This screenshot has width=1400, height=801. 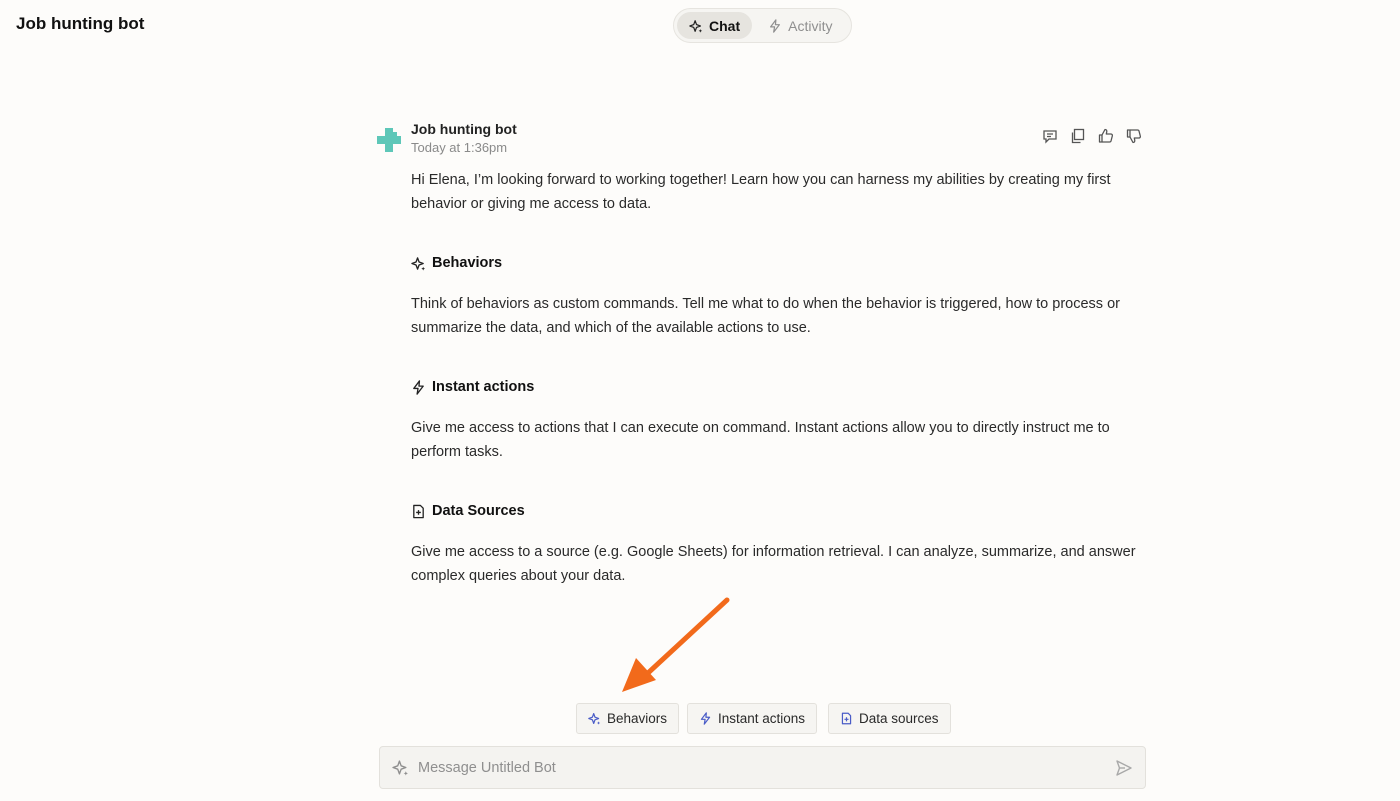 I want to click on thumbs-down-icon, so click(x=1134, y=136).